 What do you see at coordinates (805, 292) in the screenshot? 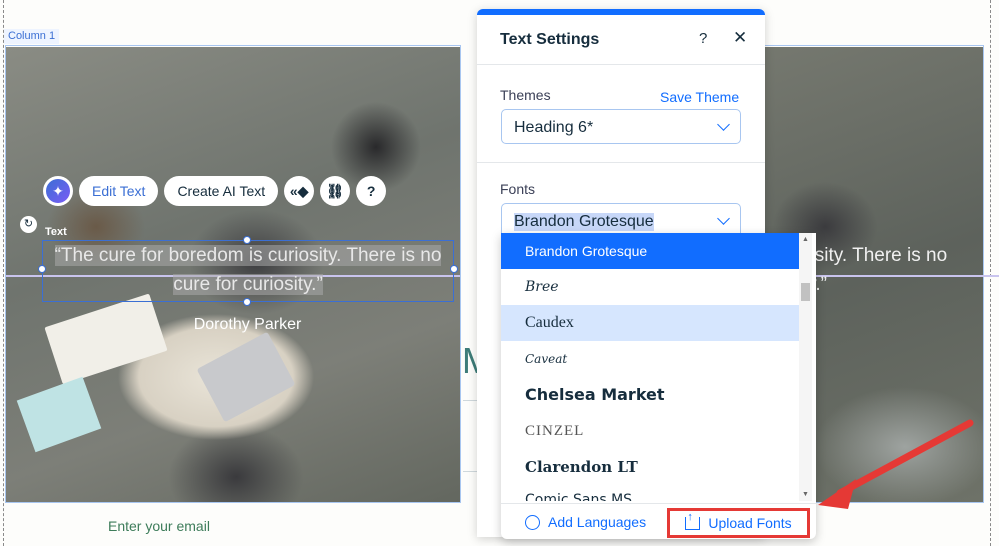
I see `scroll-thumb` at bounding box center [805, 292].